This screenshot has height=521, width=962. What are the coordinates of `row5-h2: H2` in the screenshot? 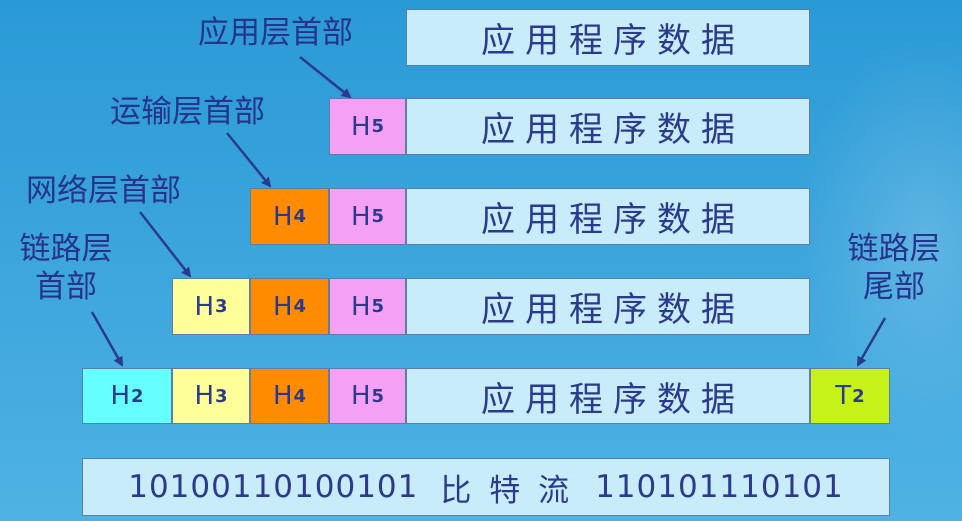 It's located at (127, 396).